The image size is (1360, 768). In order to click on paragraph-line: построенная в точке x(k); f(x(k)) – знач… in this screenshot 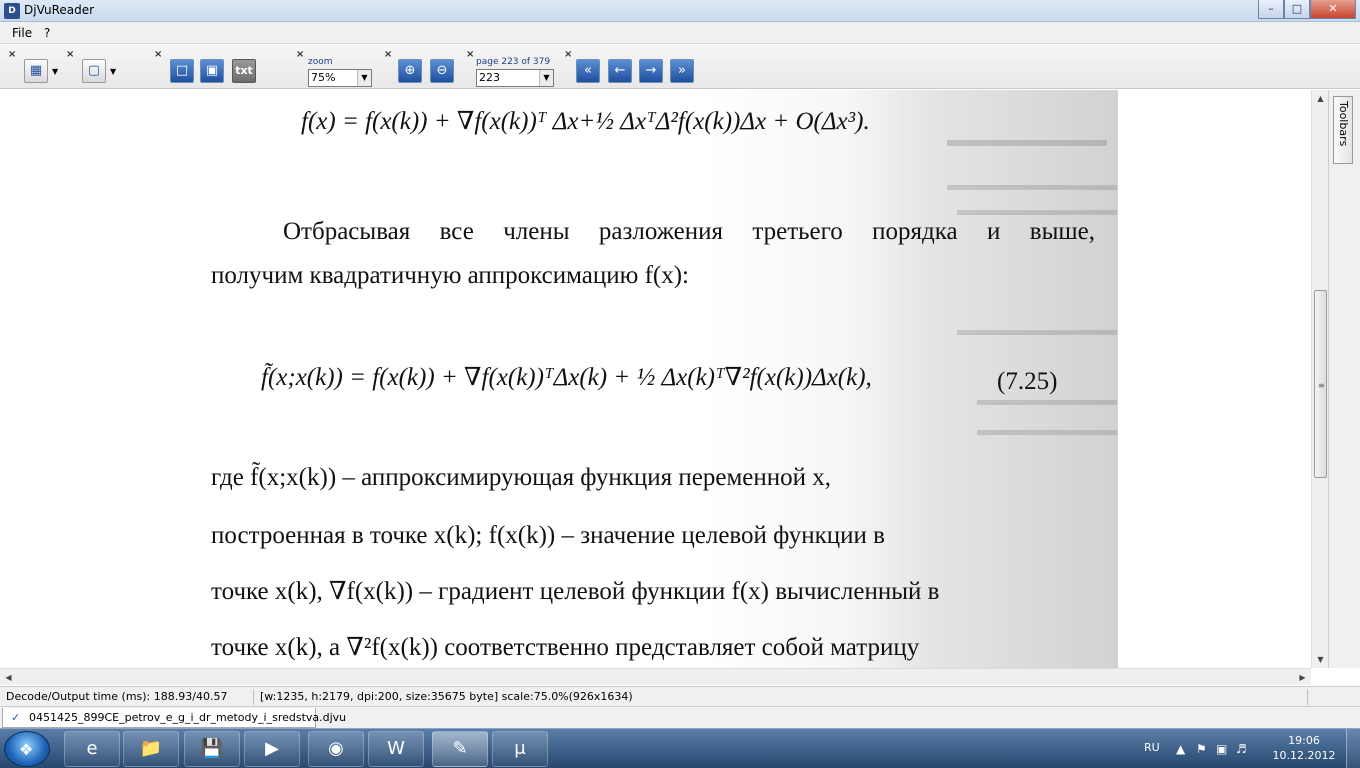, I will do `click(548, 535)`.